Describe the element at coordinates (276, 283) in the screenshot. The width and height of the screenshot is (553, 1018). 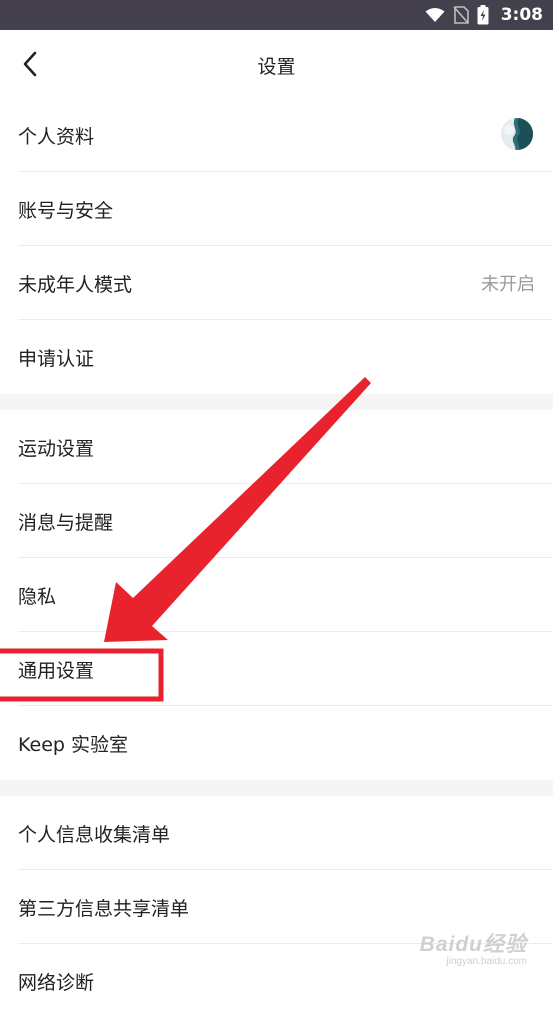
I see `settings-item-minor-mode: 未成年人模式 未开启` at that location.